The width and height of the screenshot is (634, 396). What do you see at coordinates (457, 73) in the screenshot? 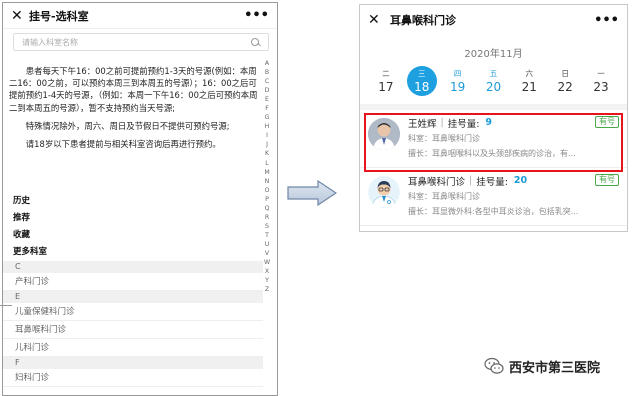
I see `weekday-label: 四` at bounding box center [457, 73].